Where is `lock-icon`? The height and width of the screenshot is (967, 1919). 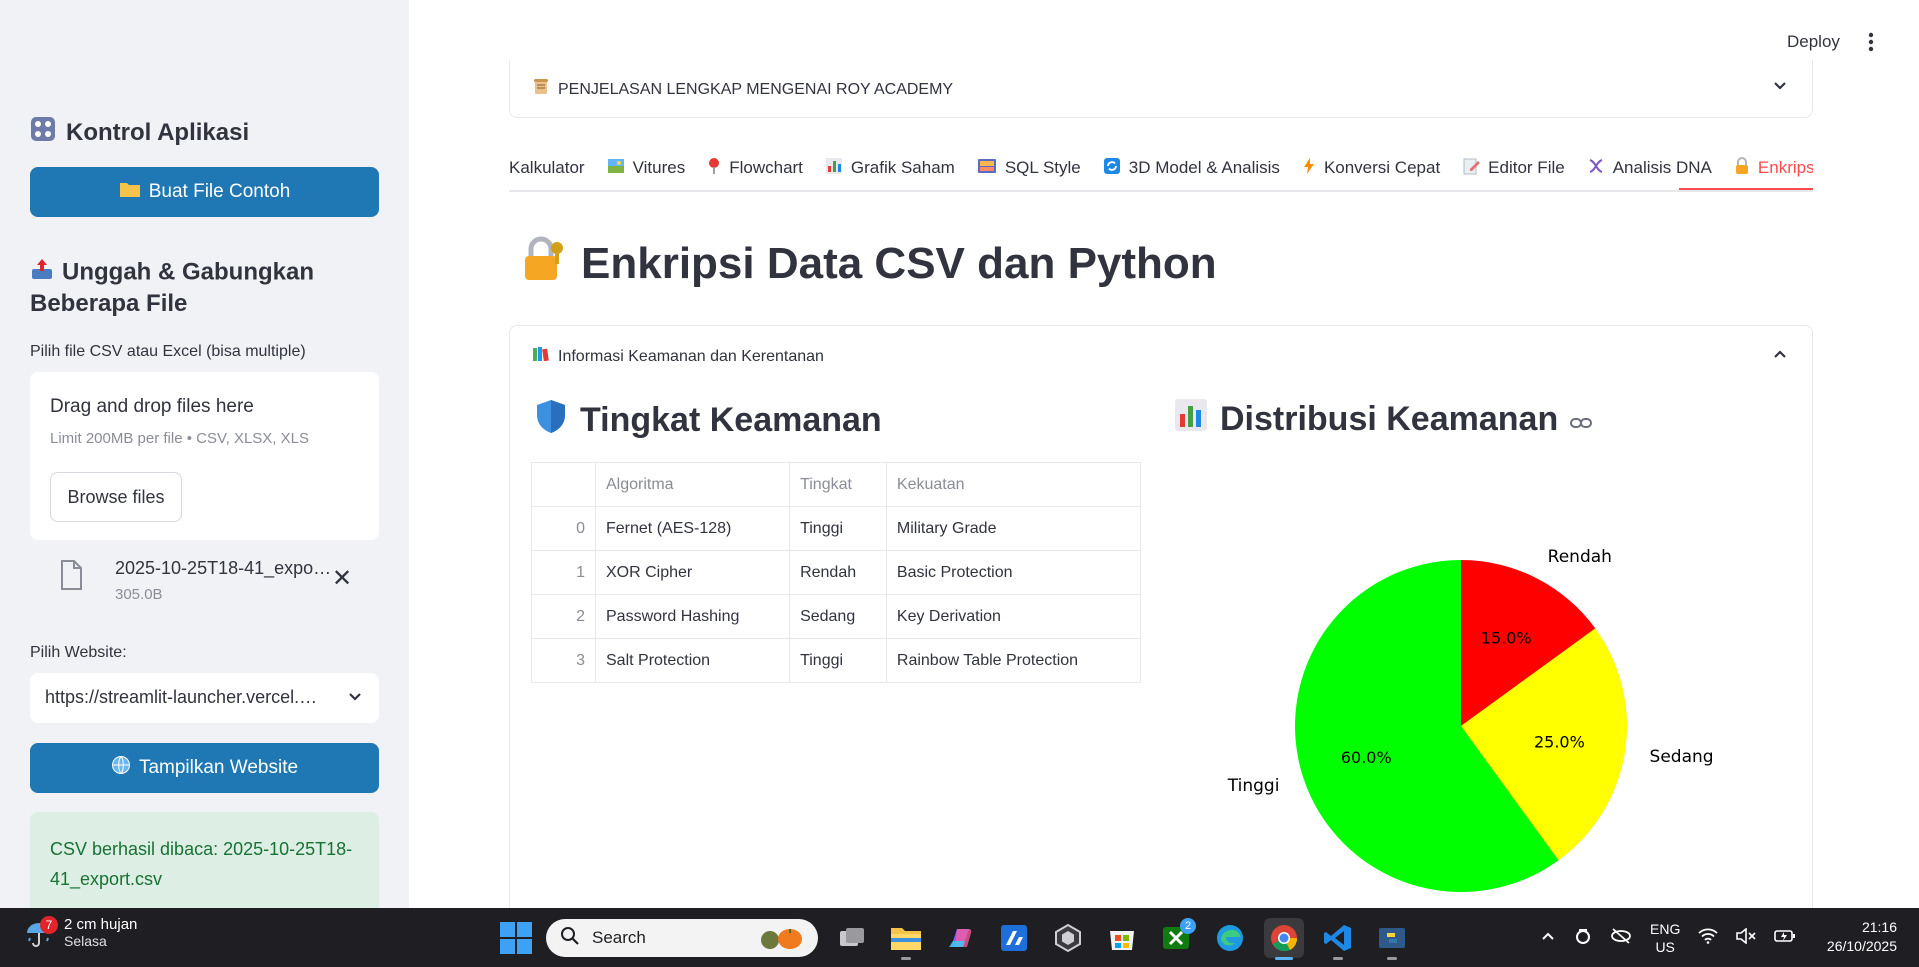 lock-icon is located at coordinates (1742, 168).